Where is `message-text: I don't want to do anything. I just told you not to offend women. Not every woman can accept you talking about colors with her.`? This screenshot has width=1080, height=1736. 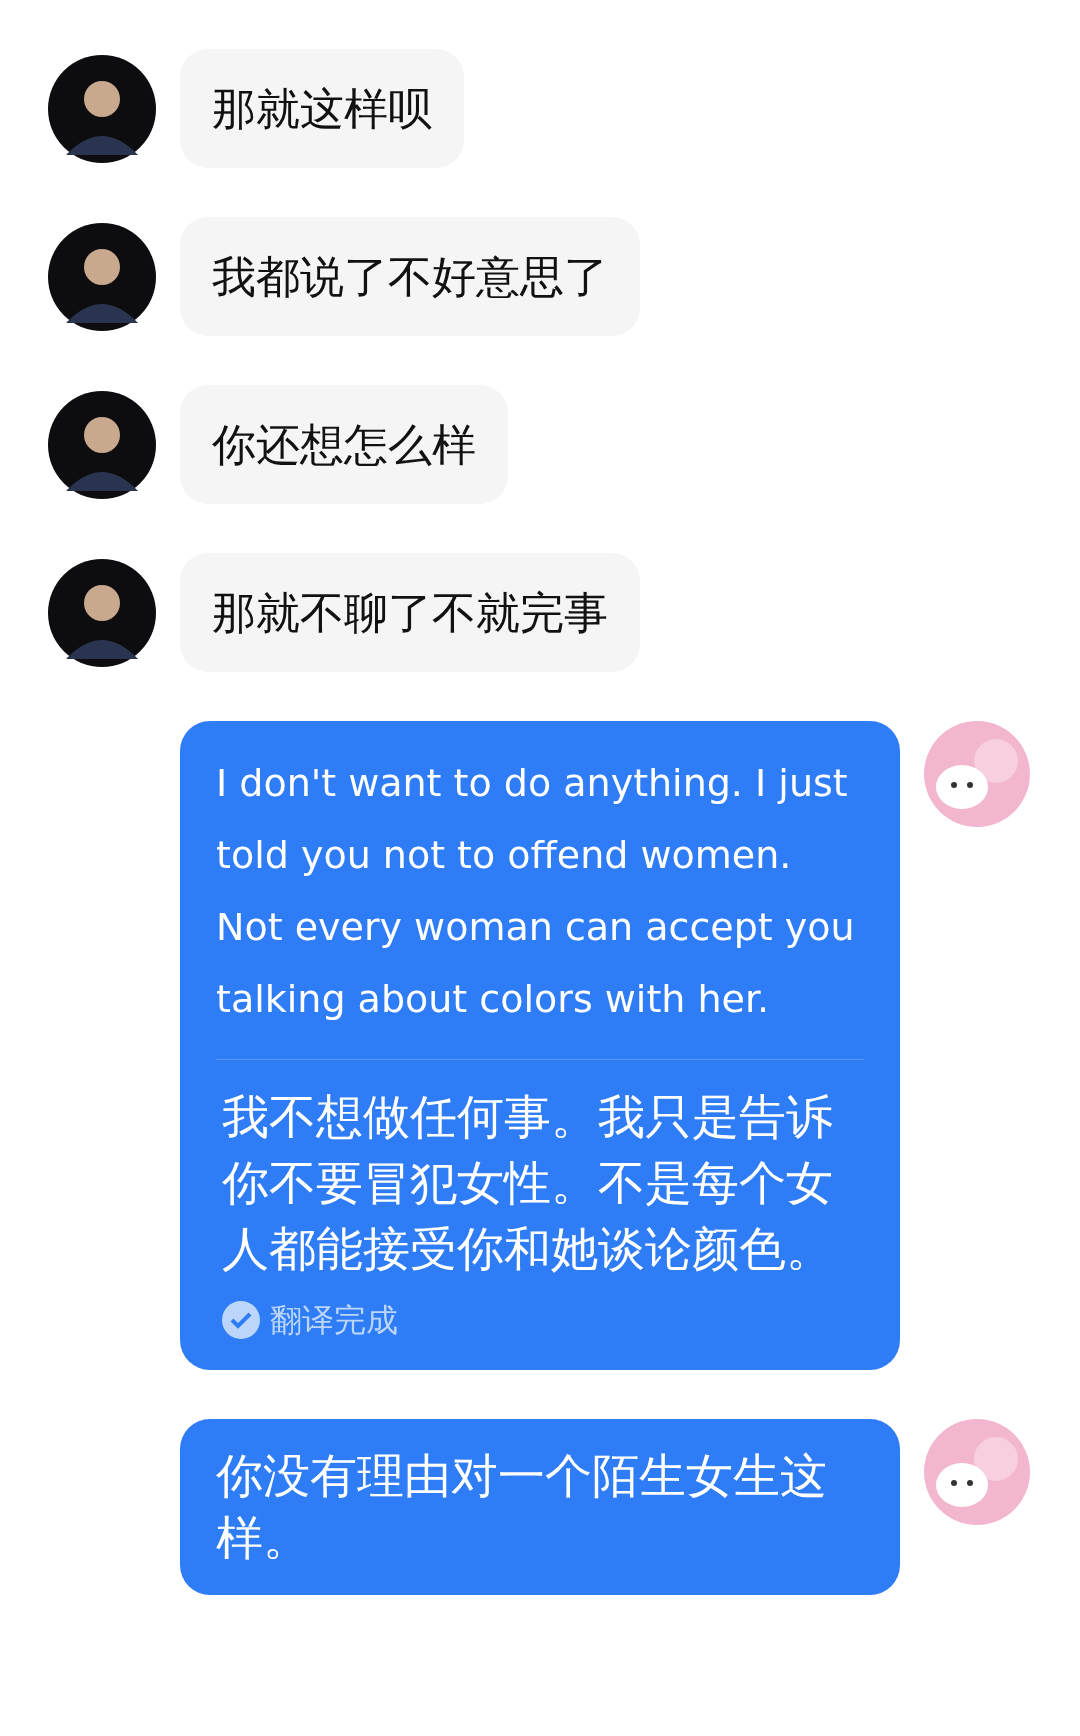 message-text: I don't want to do anything. I just told you not to offend women. Not every woman can accept you talking about colors with her. is located at coordinates (536, 891).